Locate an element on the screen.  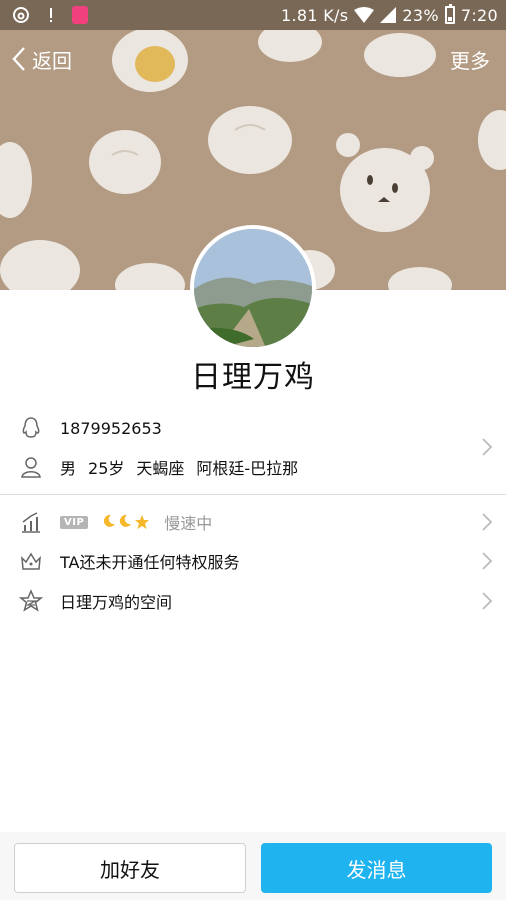
penguin-icon is located at coordinates (31, 428).